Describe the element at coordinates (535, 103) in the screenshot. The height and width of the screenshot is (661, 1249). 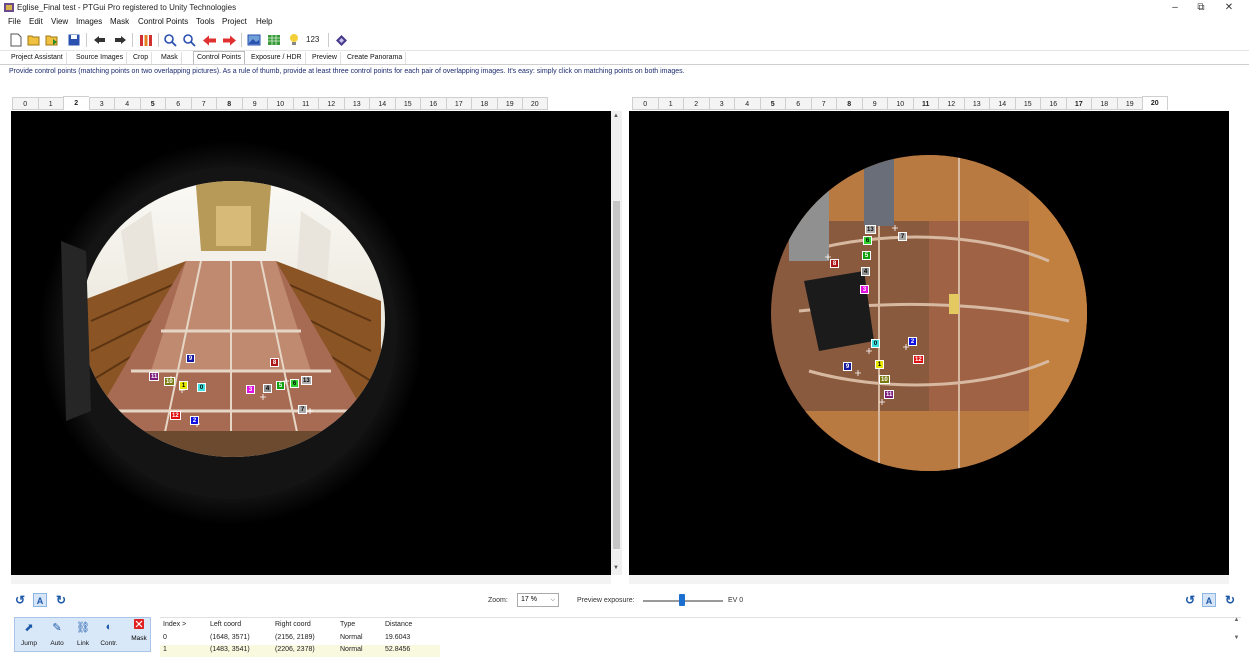
I see `left-image-tab-20: 20` at that location.